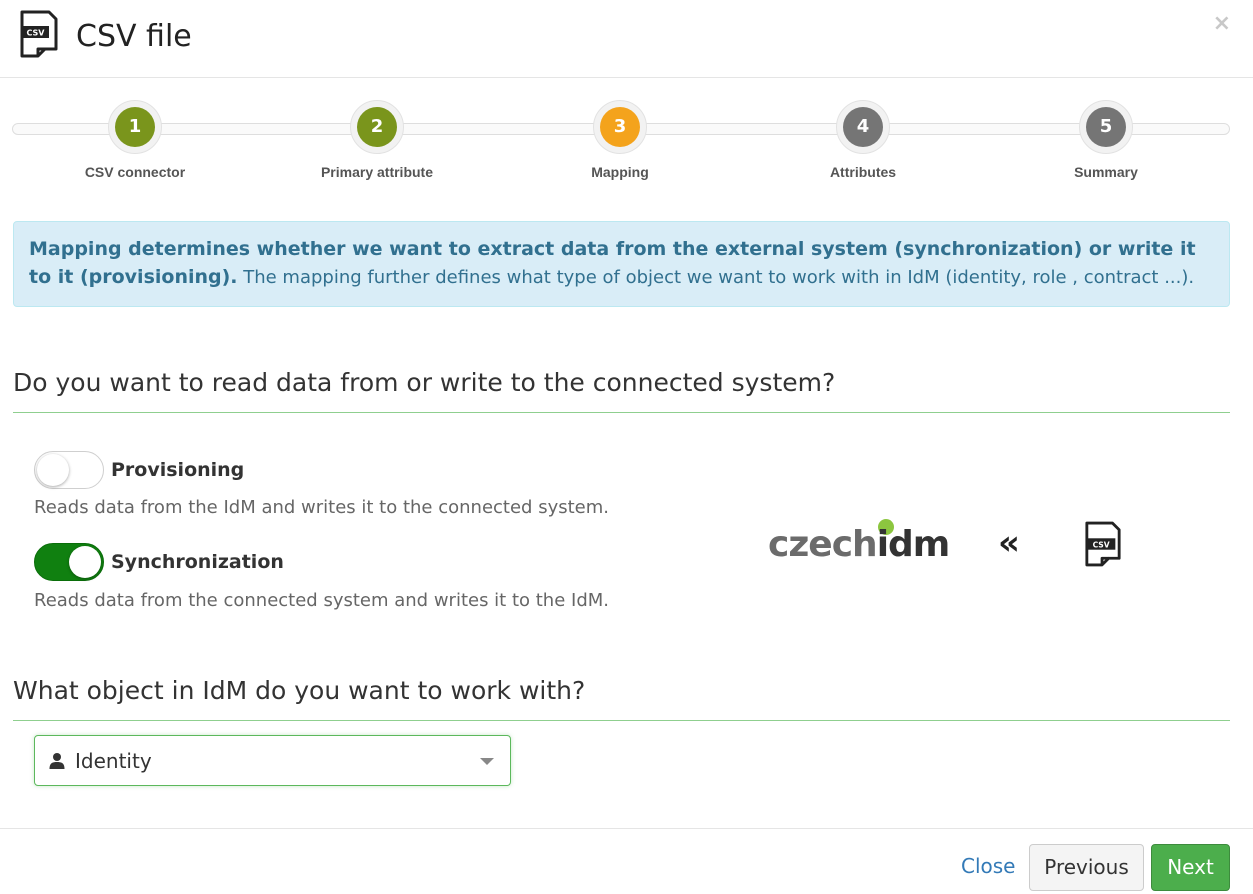  I want to click on step-circle: 4, so click(863, 127).